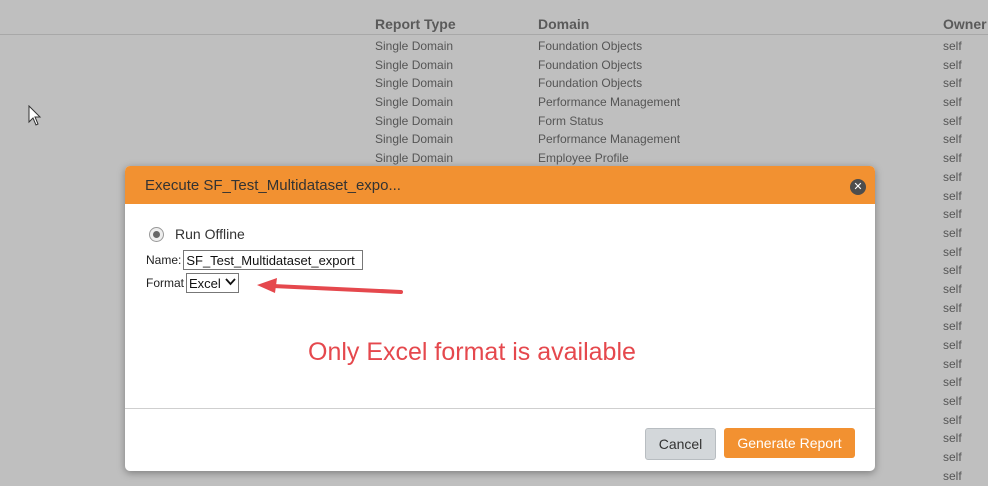 The image size is (988, 486). What do you see at coordinates (164, 260) in the screenshot?
I see `name-label: Name:` at bounding box center [164, 260].